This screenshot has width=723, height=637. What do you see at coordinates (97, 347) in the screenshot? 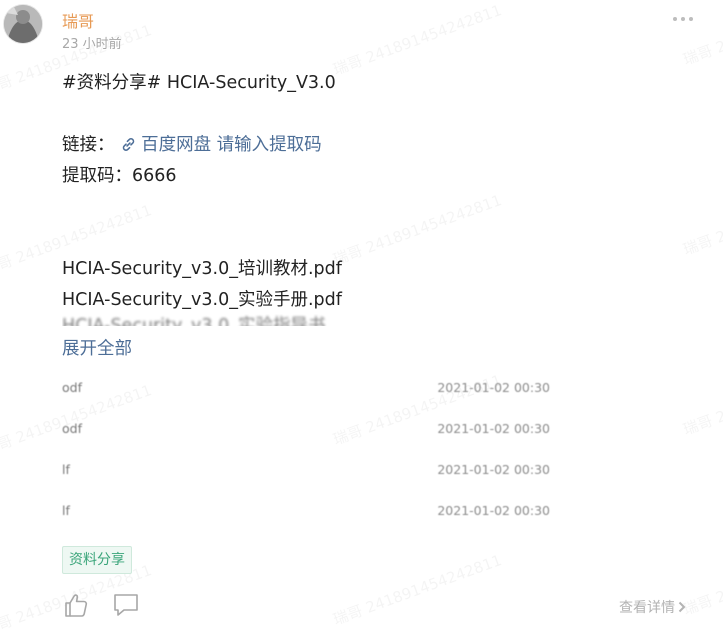
I see `expand-all-link: 展开全部` at bounding box center [97, 347].